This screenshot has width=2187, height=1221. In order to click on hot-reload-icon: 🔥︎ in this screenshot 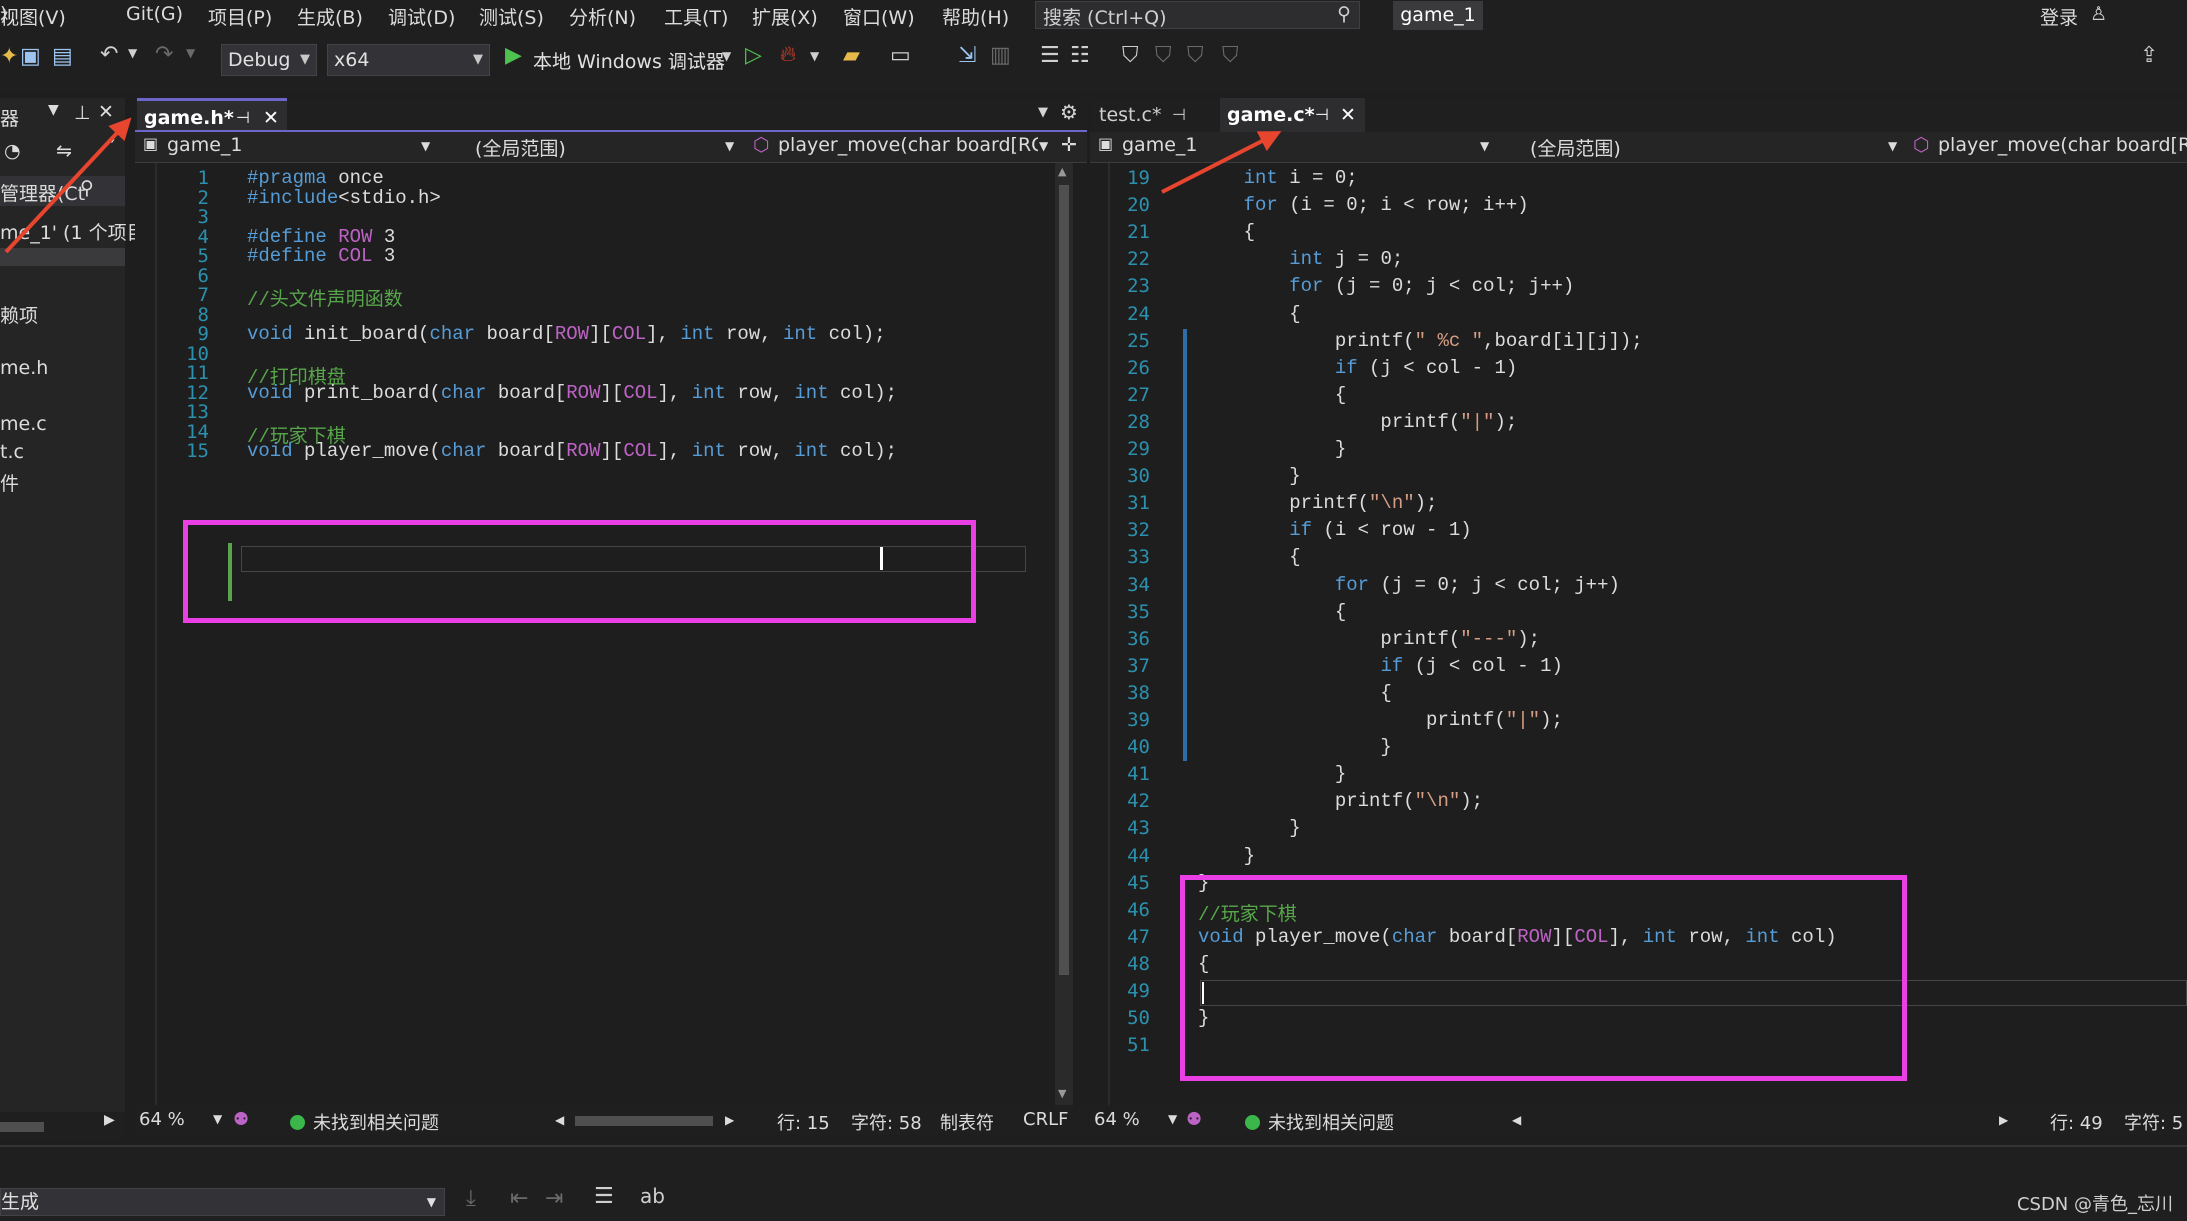, I will do `click(788, 54)`.